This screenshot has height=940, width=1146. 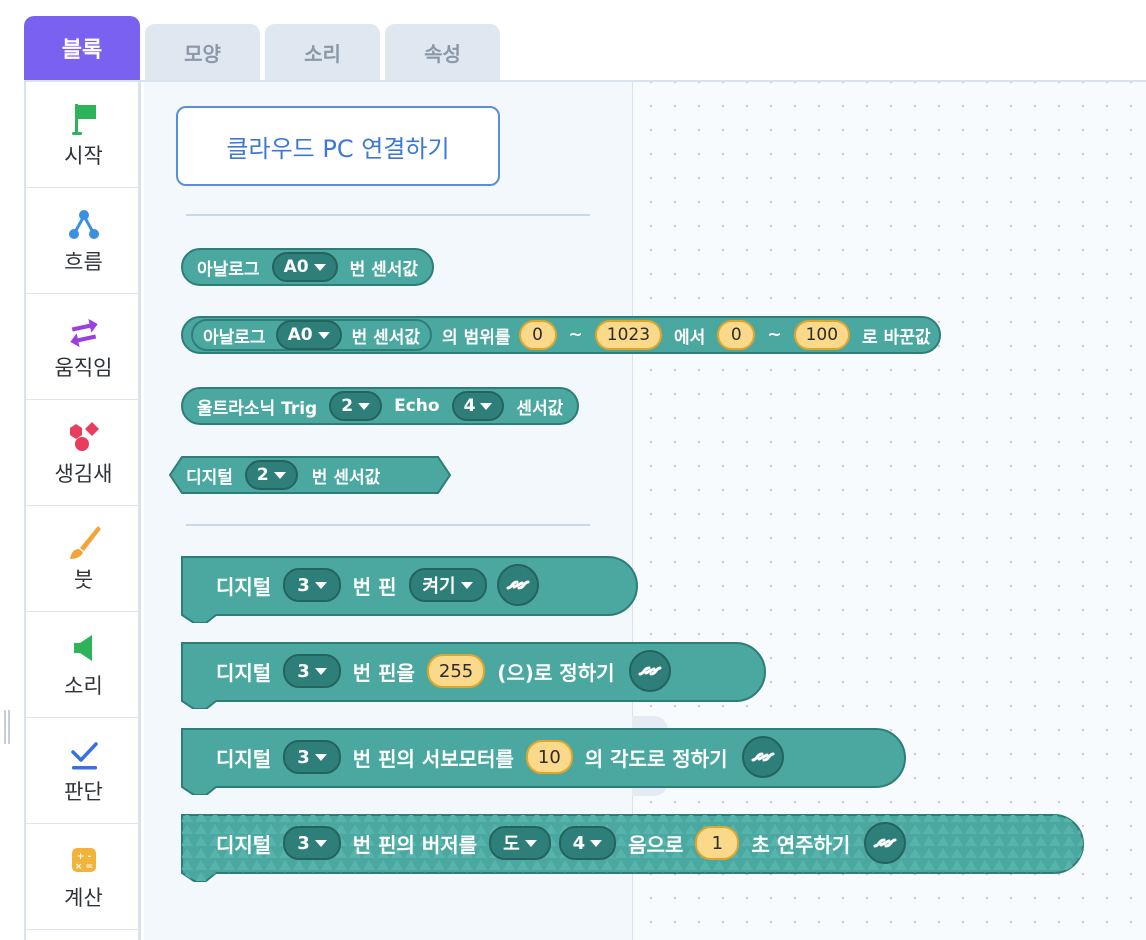 What do you see at coordinates (801, 844) in the screenshot?
I see `block-text: 초 연주하기` at bounding box center [801, 844].